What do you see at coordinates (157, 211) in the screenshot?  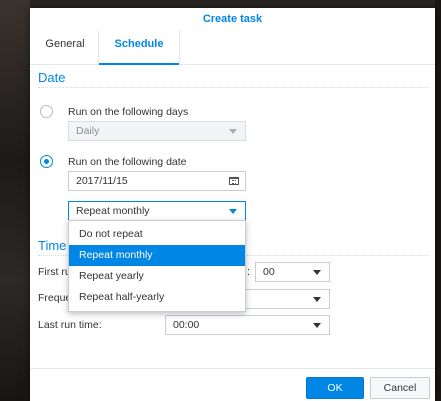 I see `repeat-select: Repeat monthly` at bounding box center [157, 211].